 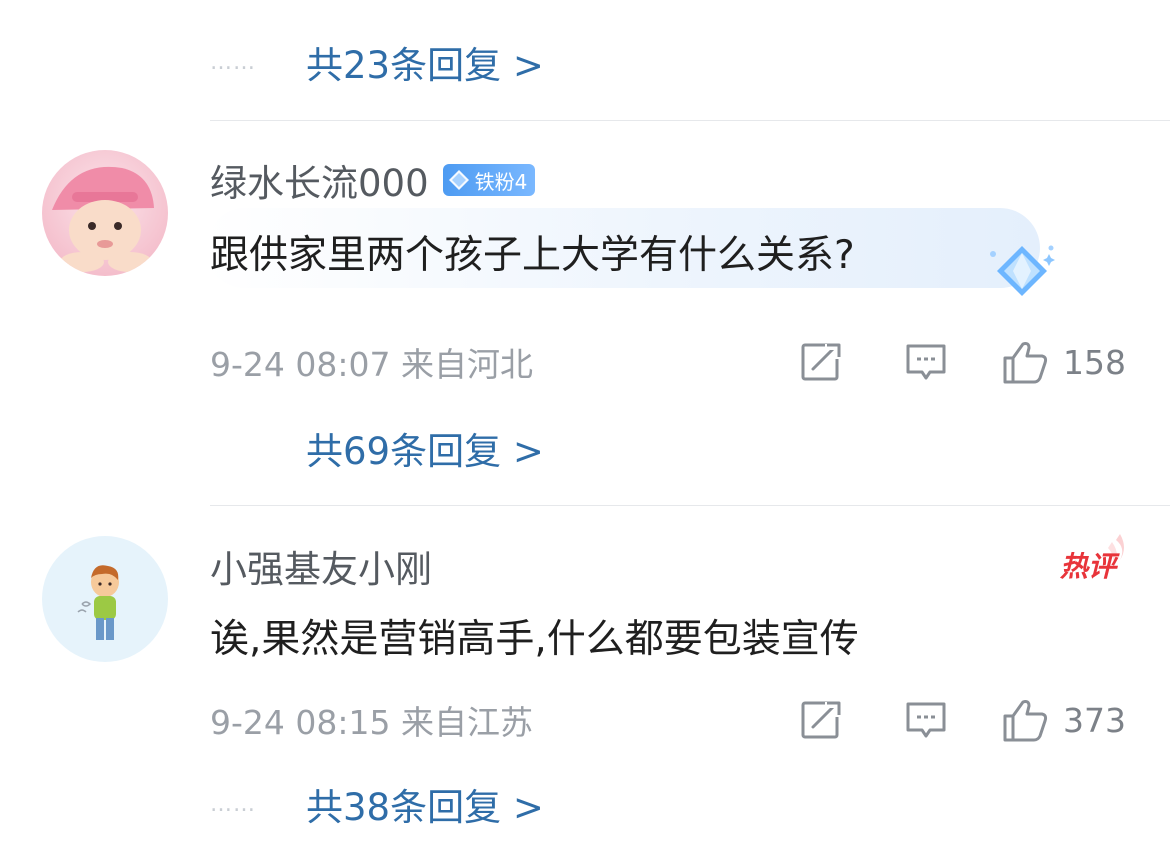 I want to click on comment-header: 绿水长流000 铁粉4, so click(x=373, y=180).